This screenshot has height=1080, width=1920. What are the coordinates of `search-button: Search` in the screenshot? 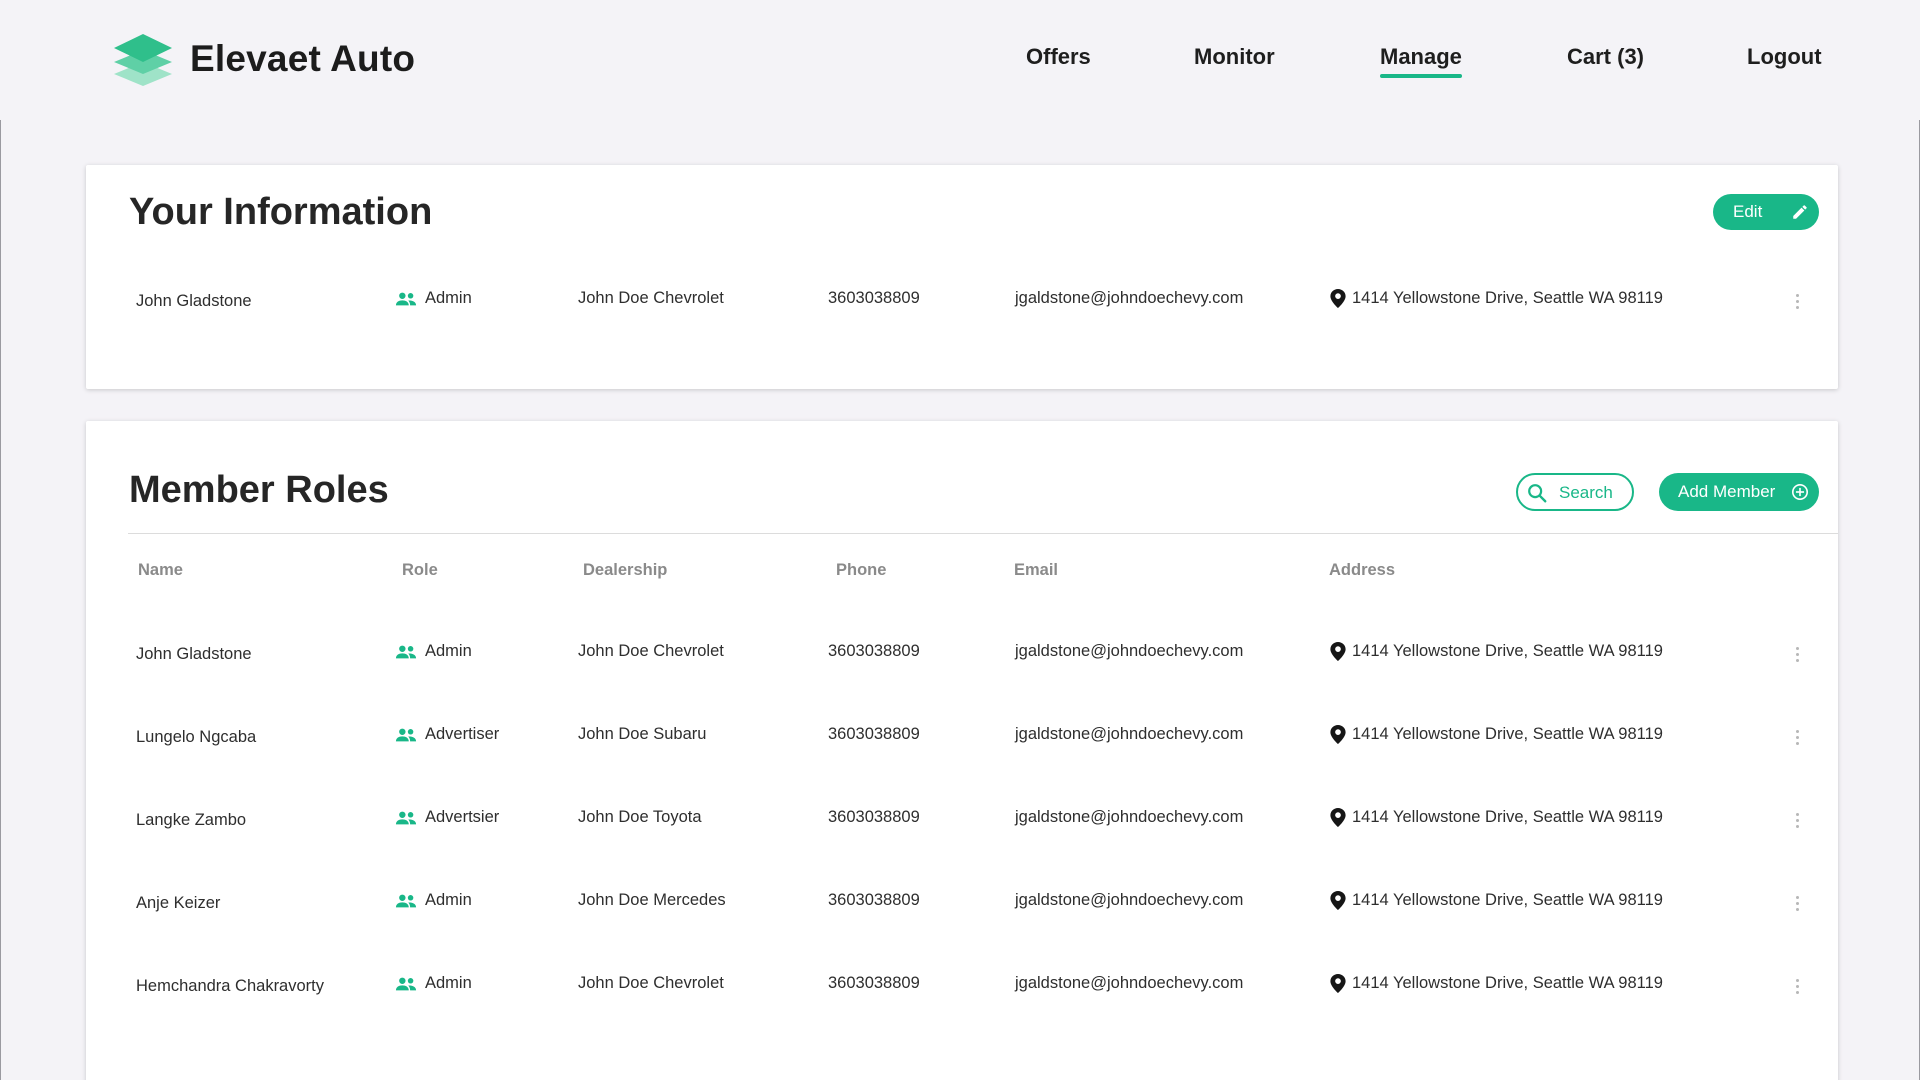 It's located at (1575, 492).